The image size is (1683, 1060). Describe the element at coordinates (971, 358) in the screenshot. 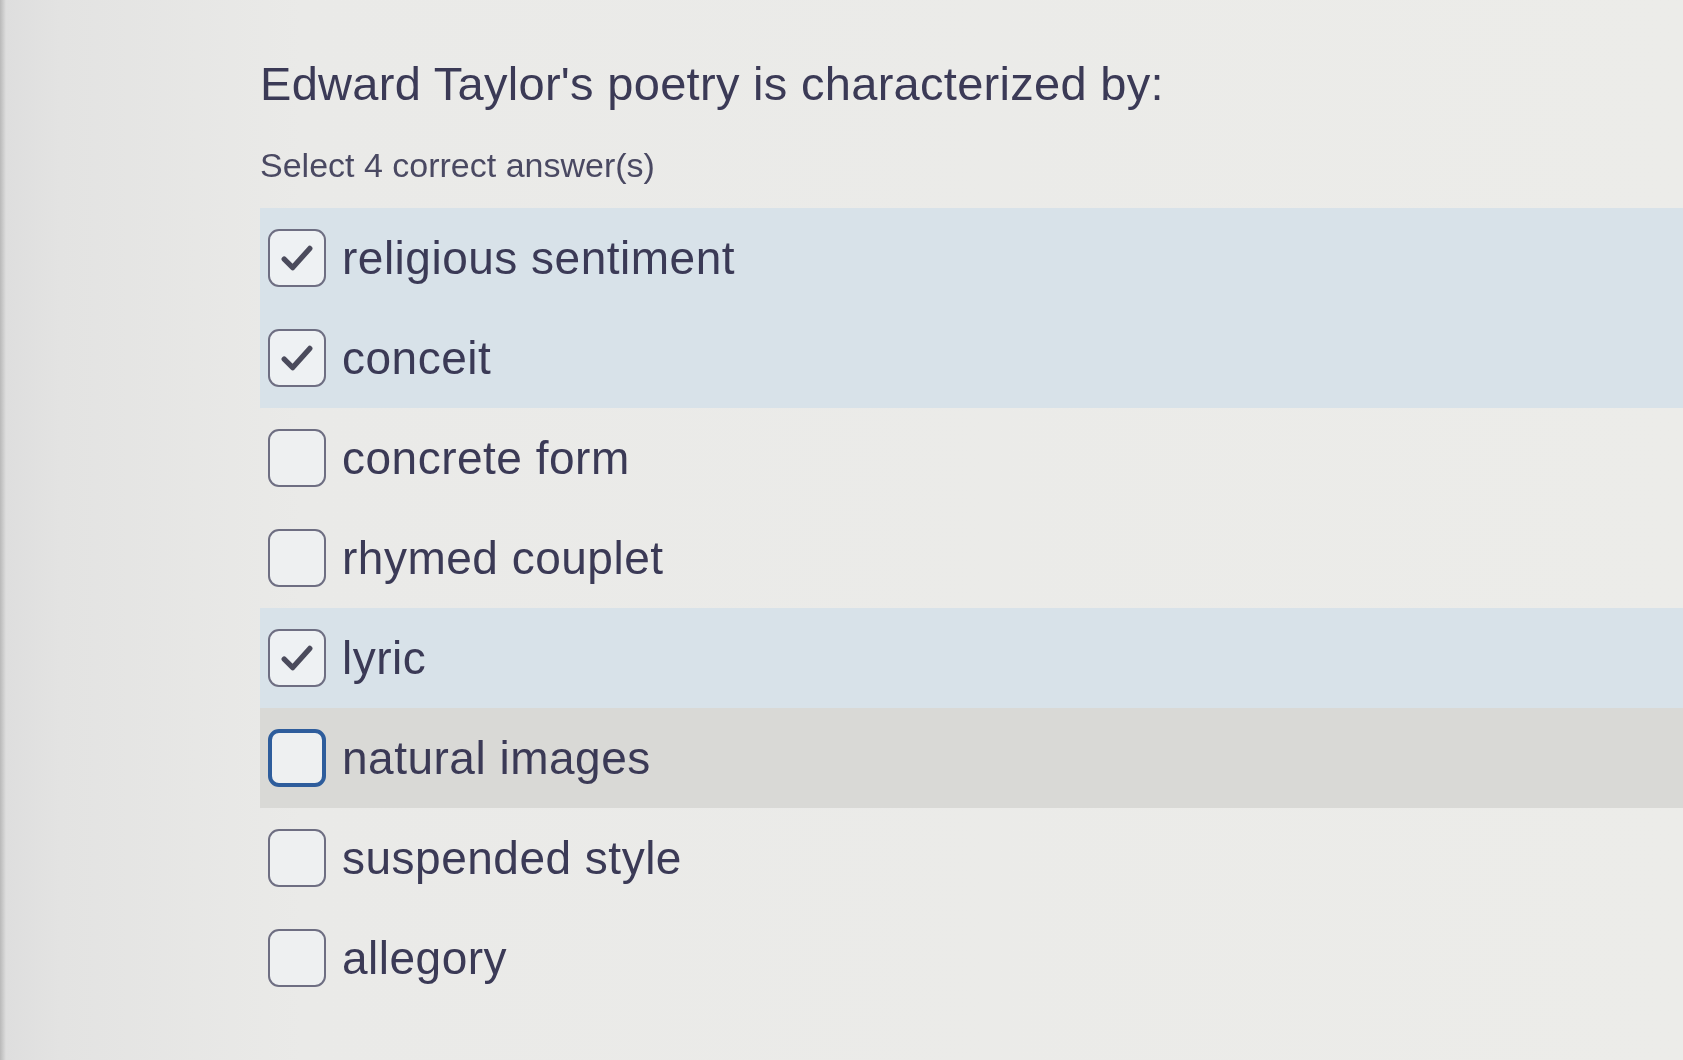

I see `answer-option: conceit` at that location.